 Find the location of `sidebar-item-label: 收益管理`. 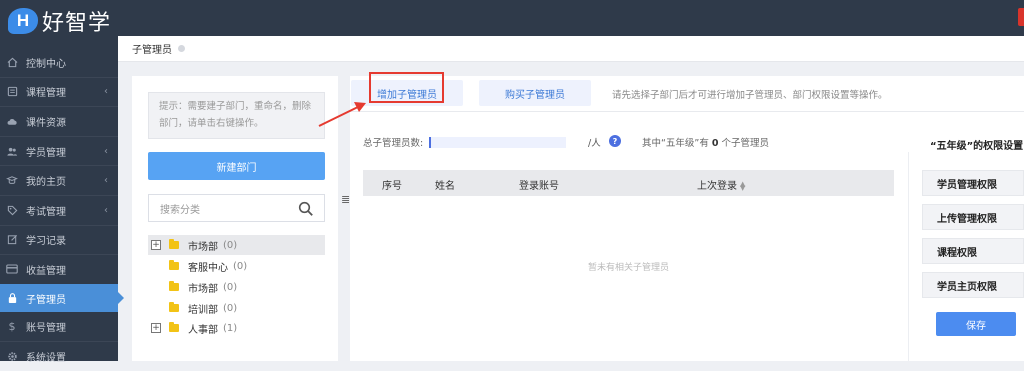

sidebar-item-label: 收益管理 is located at coordinates (46, 271).